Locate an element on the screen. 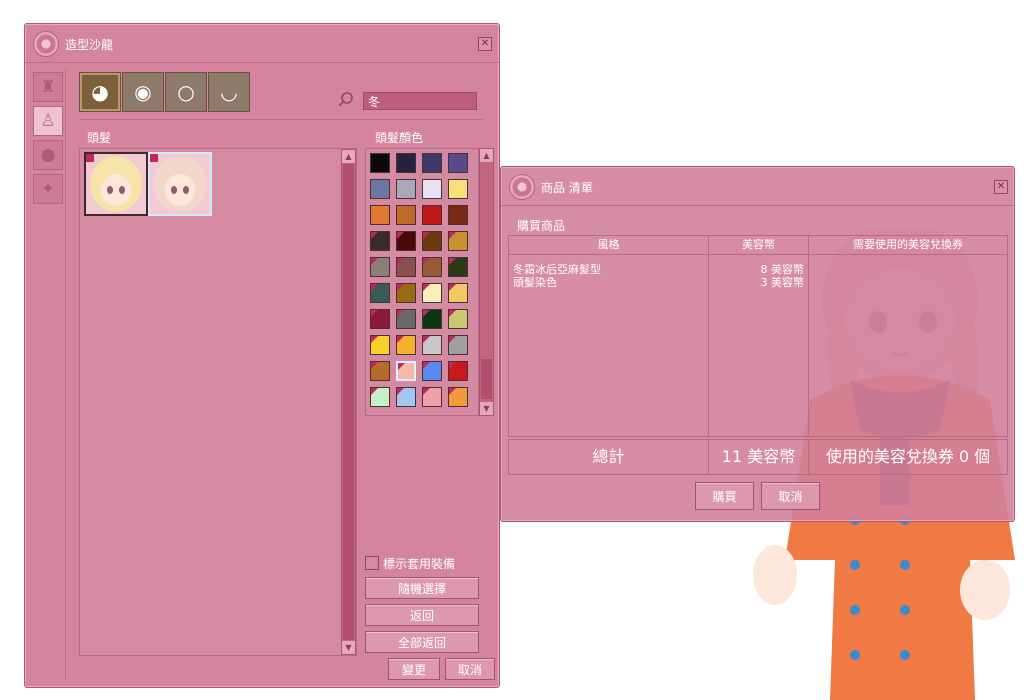 The image size is (1032, 700). clothing-icon: ♜ is located at coordinates (48, 87).